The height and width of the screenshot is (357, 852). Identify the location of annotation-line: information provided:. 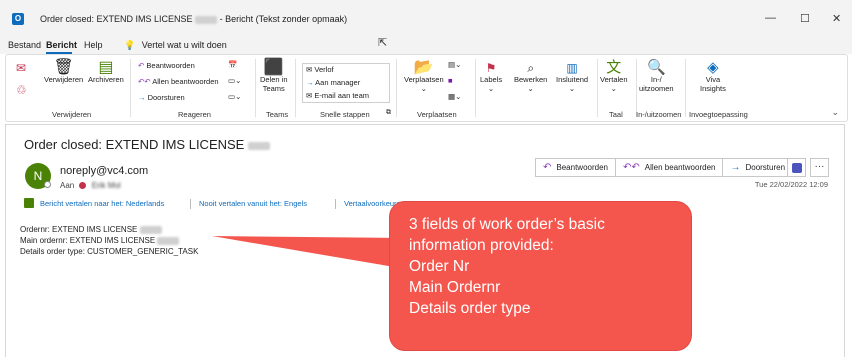
(481, 245).